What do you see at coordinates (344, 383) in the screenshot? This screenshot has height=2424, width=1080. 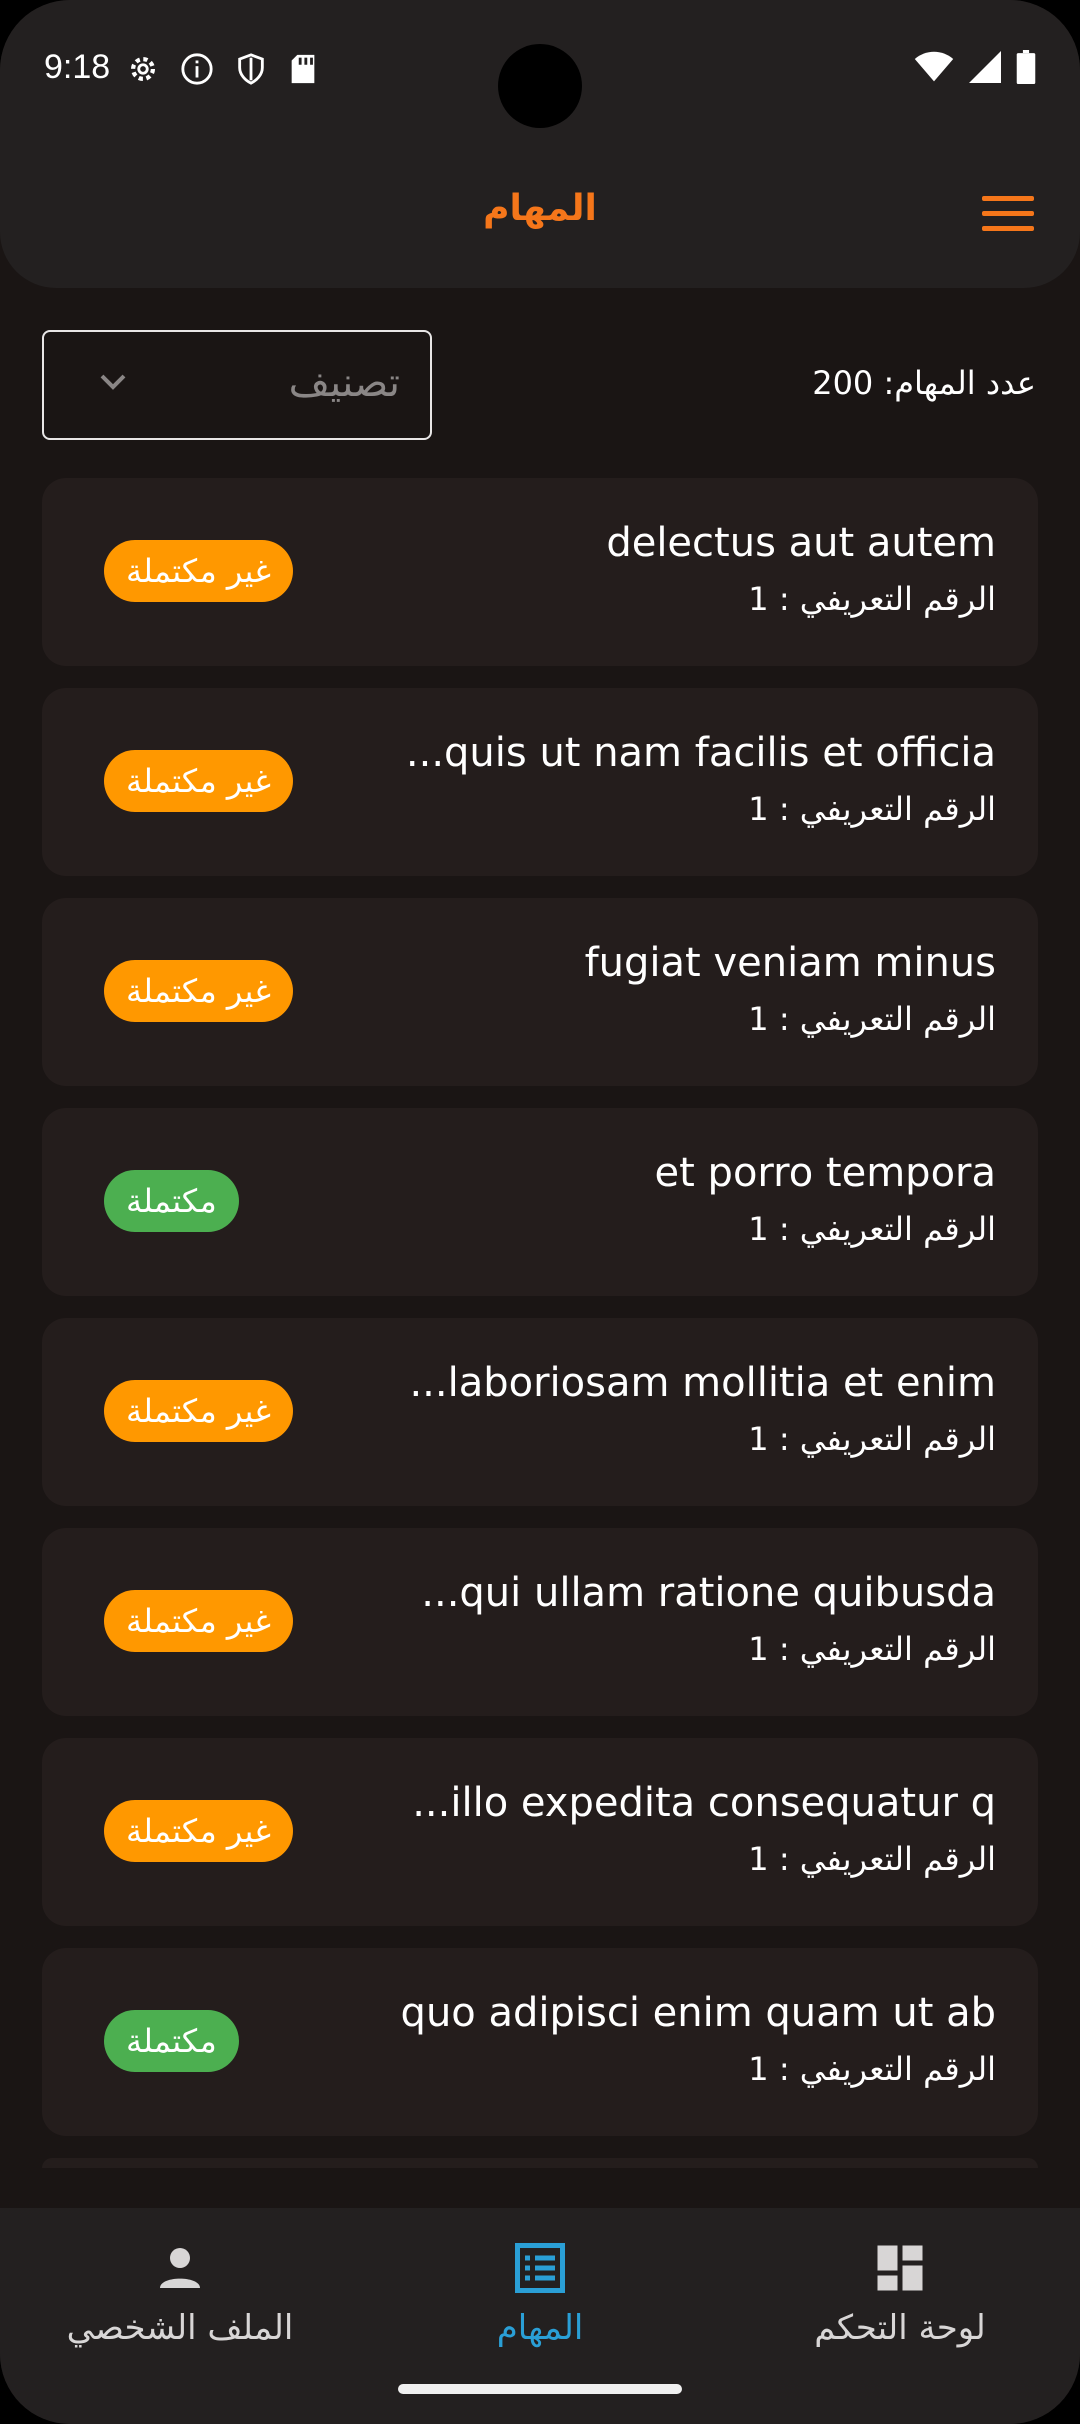 I see `dropdown-label: تصنيف` at bounding box center [344, 383].